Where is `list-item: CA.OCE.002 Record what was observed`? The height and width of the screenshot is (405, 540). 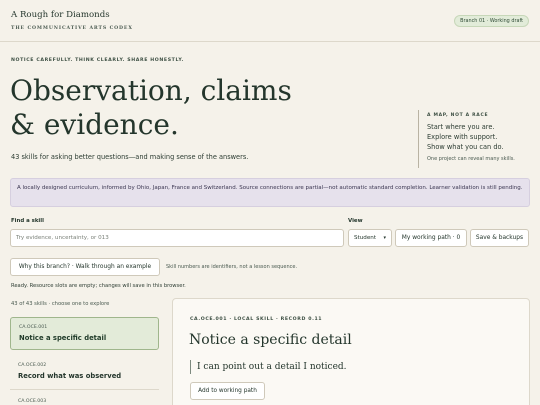 list-item: CA.OCE.002 Record what was observed is located at coordinates (84, 372).